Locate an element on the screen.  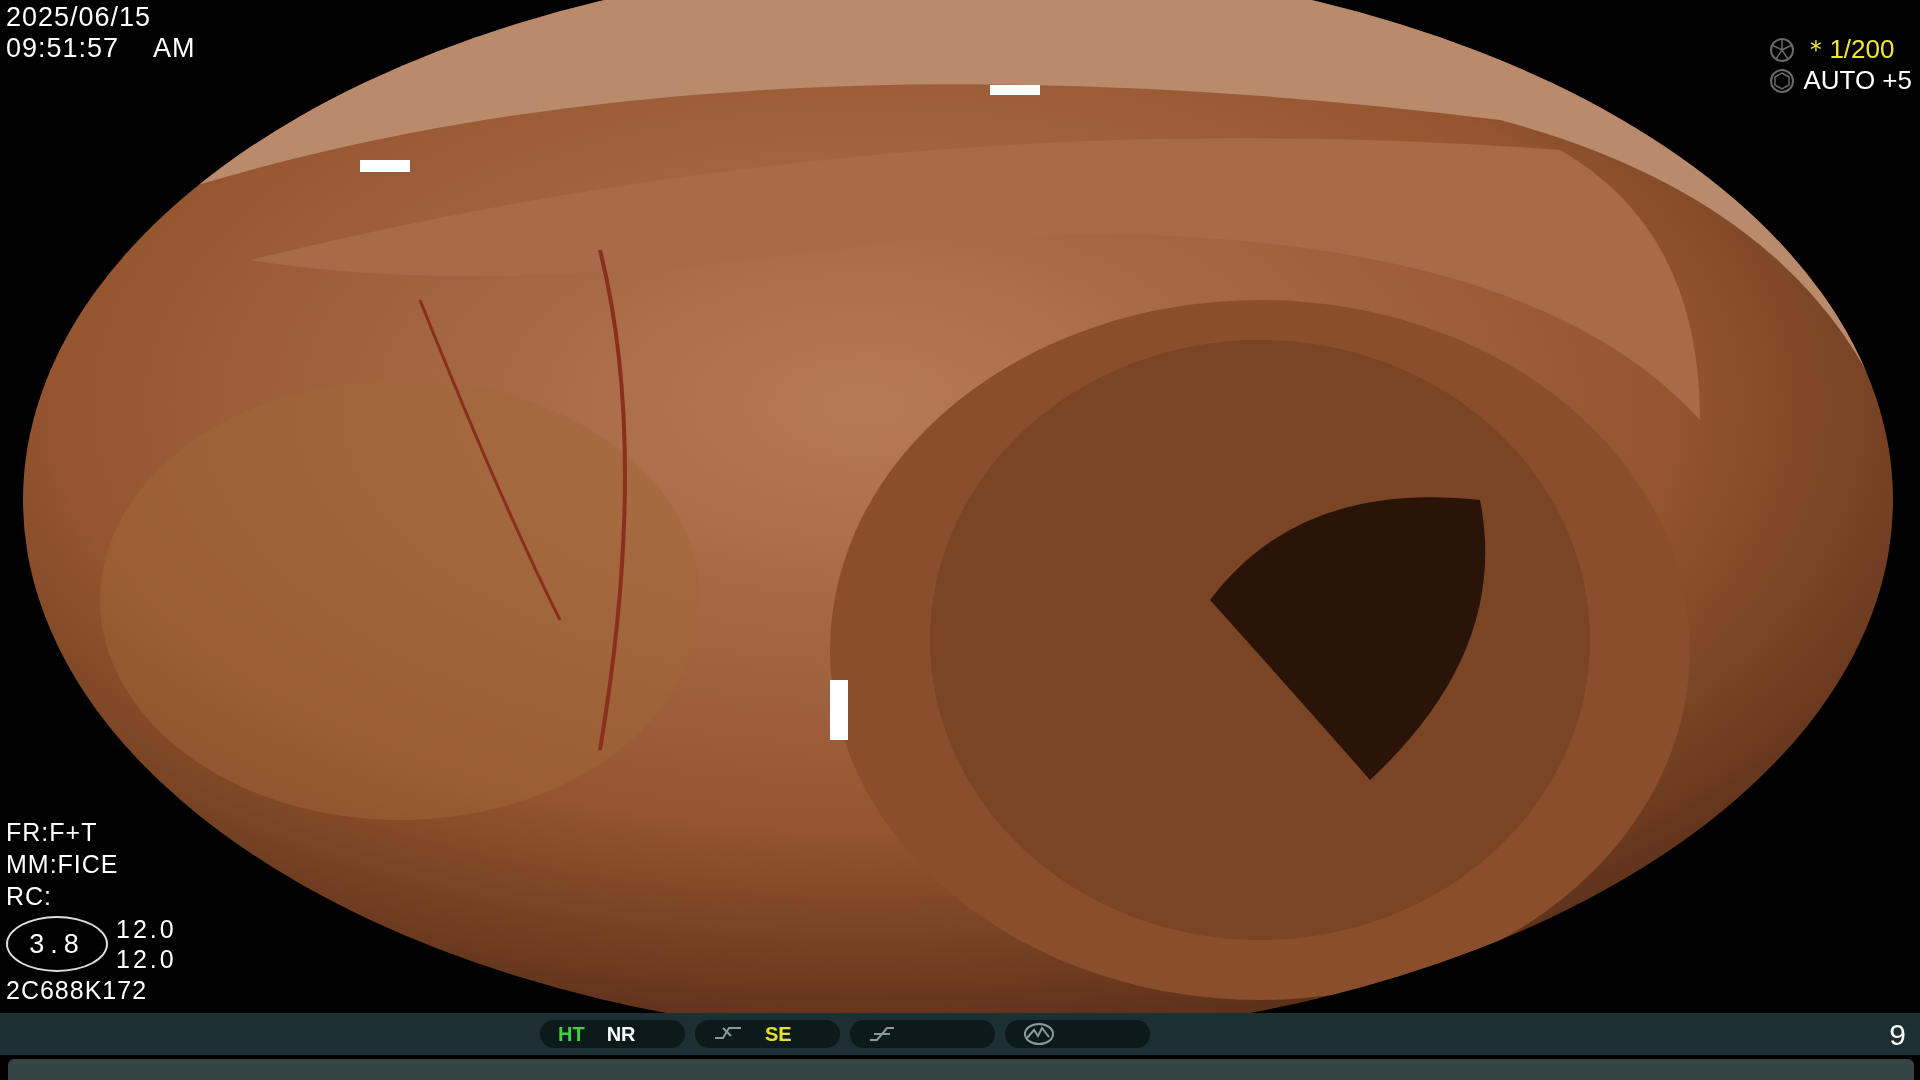
mode-line: FR:F+T is located at coordinates (52, 832).